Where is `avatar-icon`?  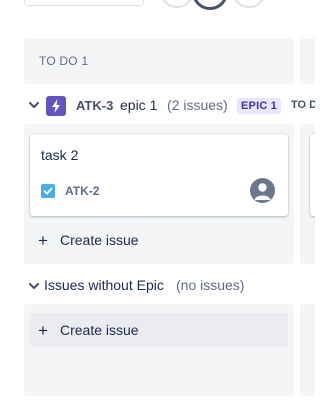 avatar-icon is located at coordinates (262, 190).